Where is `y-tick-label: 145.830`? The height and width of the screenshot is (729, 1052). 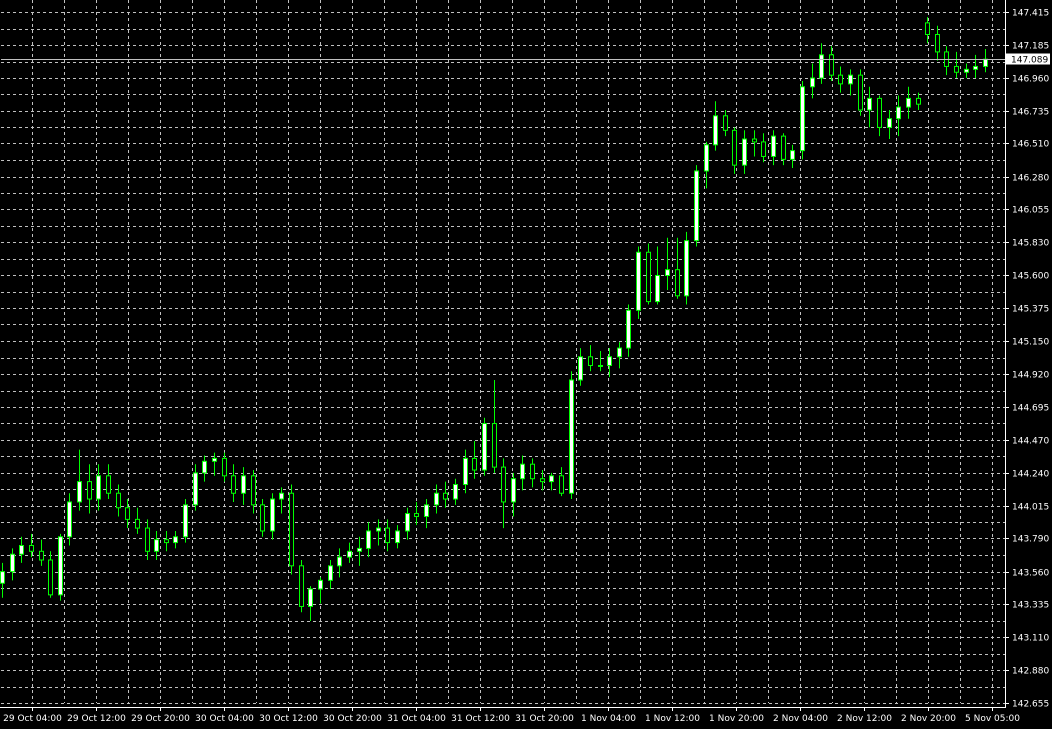 y-tick-label: 145.830 is located at coordinates (1030, 244).